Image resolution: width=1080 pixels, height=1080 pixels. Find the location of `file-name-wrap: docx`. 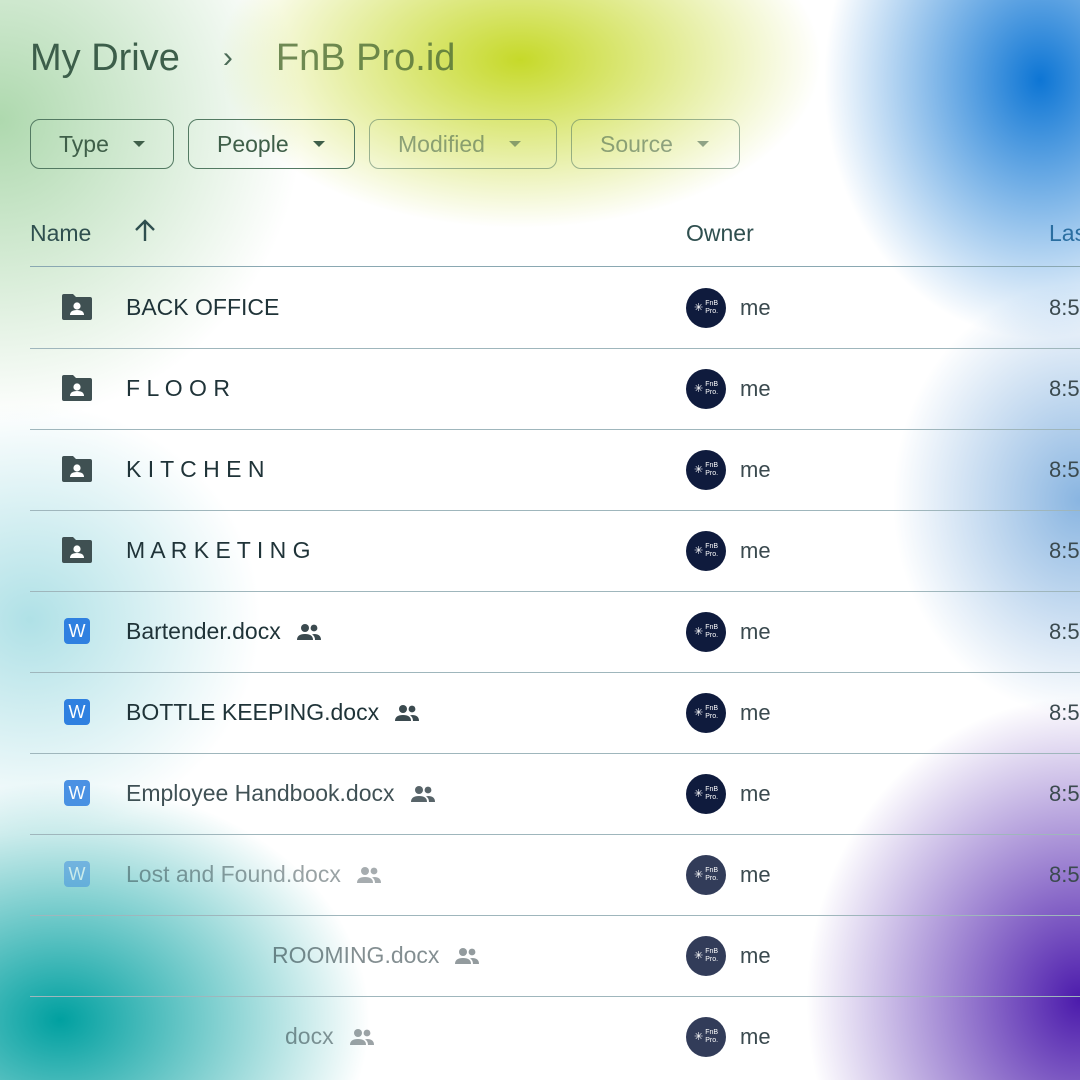

file-name-wrap: docx is located at coordinates (330, 1036).